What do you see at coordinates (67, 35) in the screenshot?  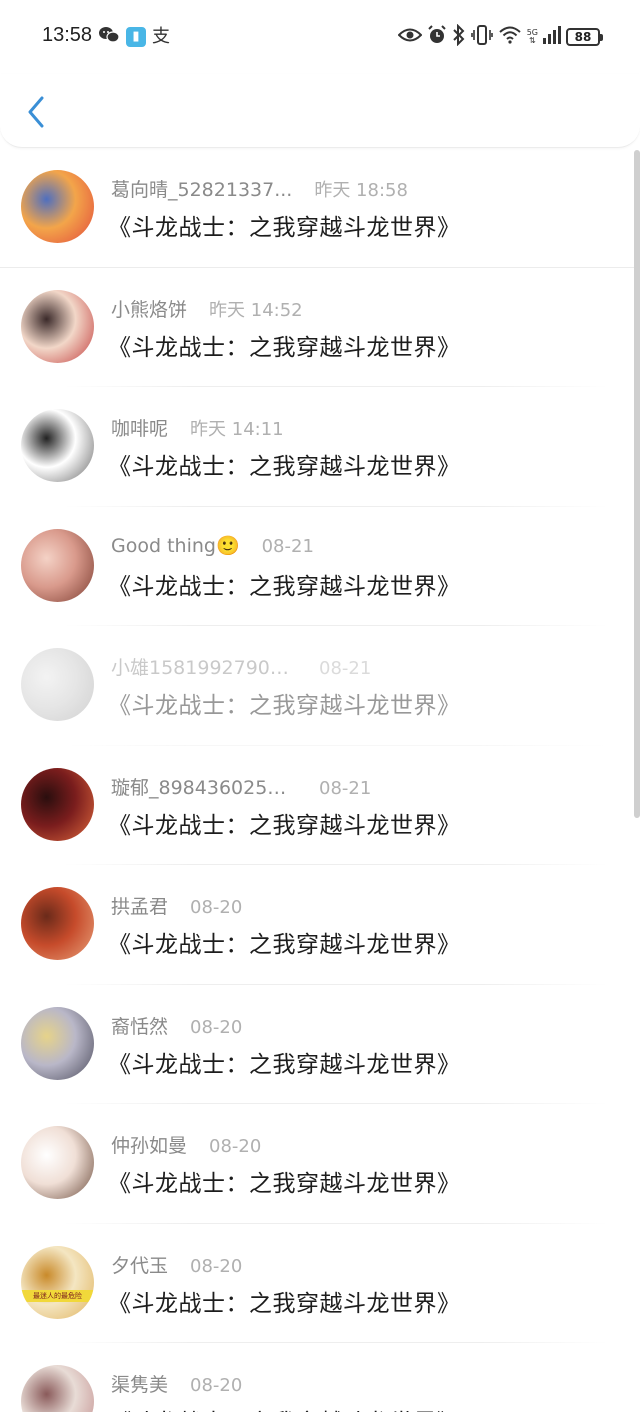 I see `status-time: 13:58` at bounding box center [67, 35].